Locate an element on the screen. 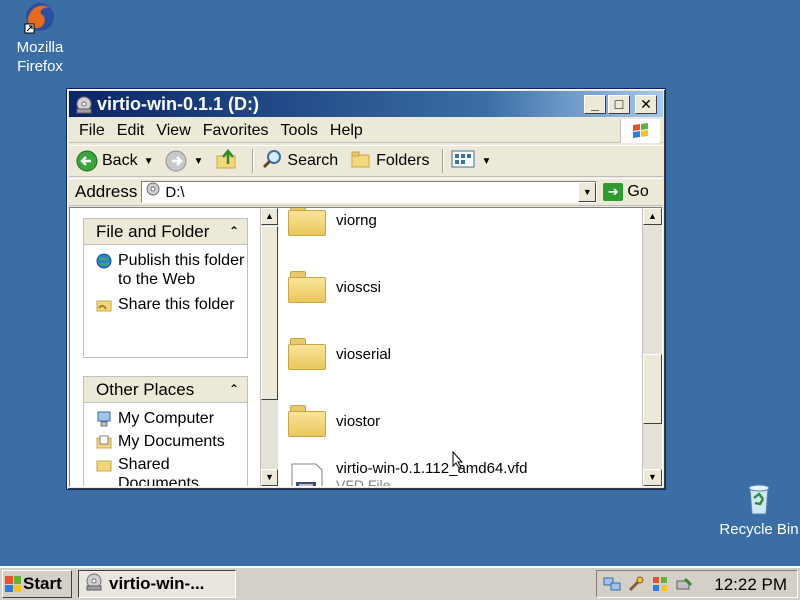 Image resolution: width=800 pixels, height=600 pixels. up-folder-button is located at coordinates (227, 161).